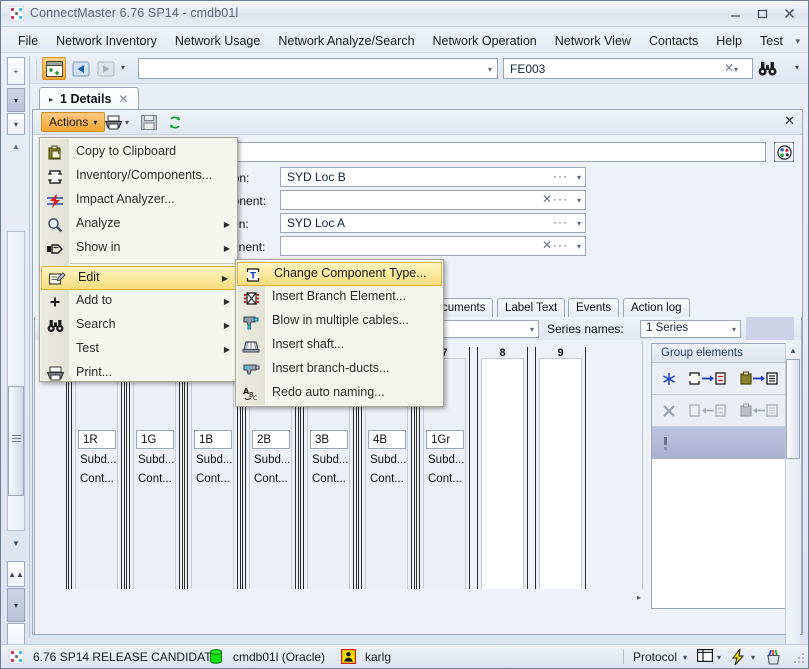 Image resolution: width=809 pixels, height=669 pixels. What do you see at coordinates (685, 657) in the screenshot?
I see `protocol-chevron-down-icon: ▾` at bounding box center [685, 657].